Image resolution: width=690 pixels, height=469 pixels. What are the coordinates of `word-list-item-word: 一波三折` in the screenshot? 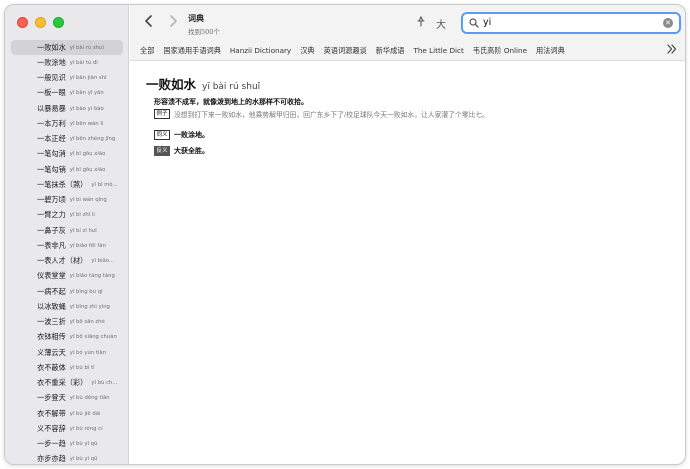 It's located at (51, 322).